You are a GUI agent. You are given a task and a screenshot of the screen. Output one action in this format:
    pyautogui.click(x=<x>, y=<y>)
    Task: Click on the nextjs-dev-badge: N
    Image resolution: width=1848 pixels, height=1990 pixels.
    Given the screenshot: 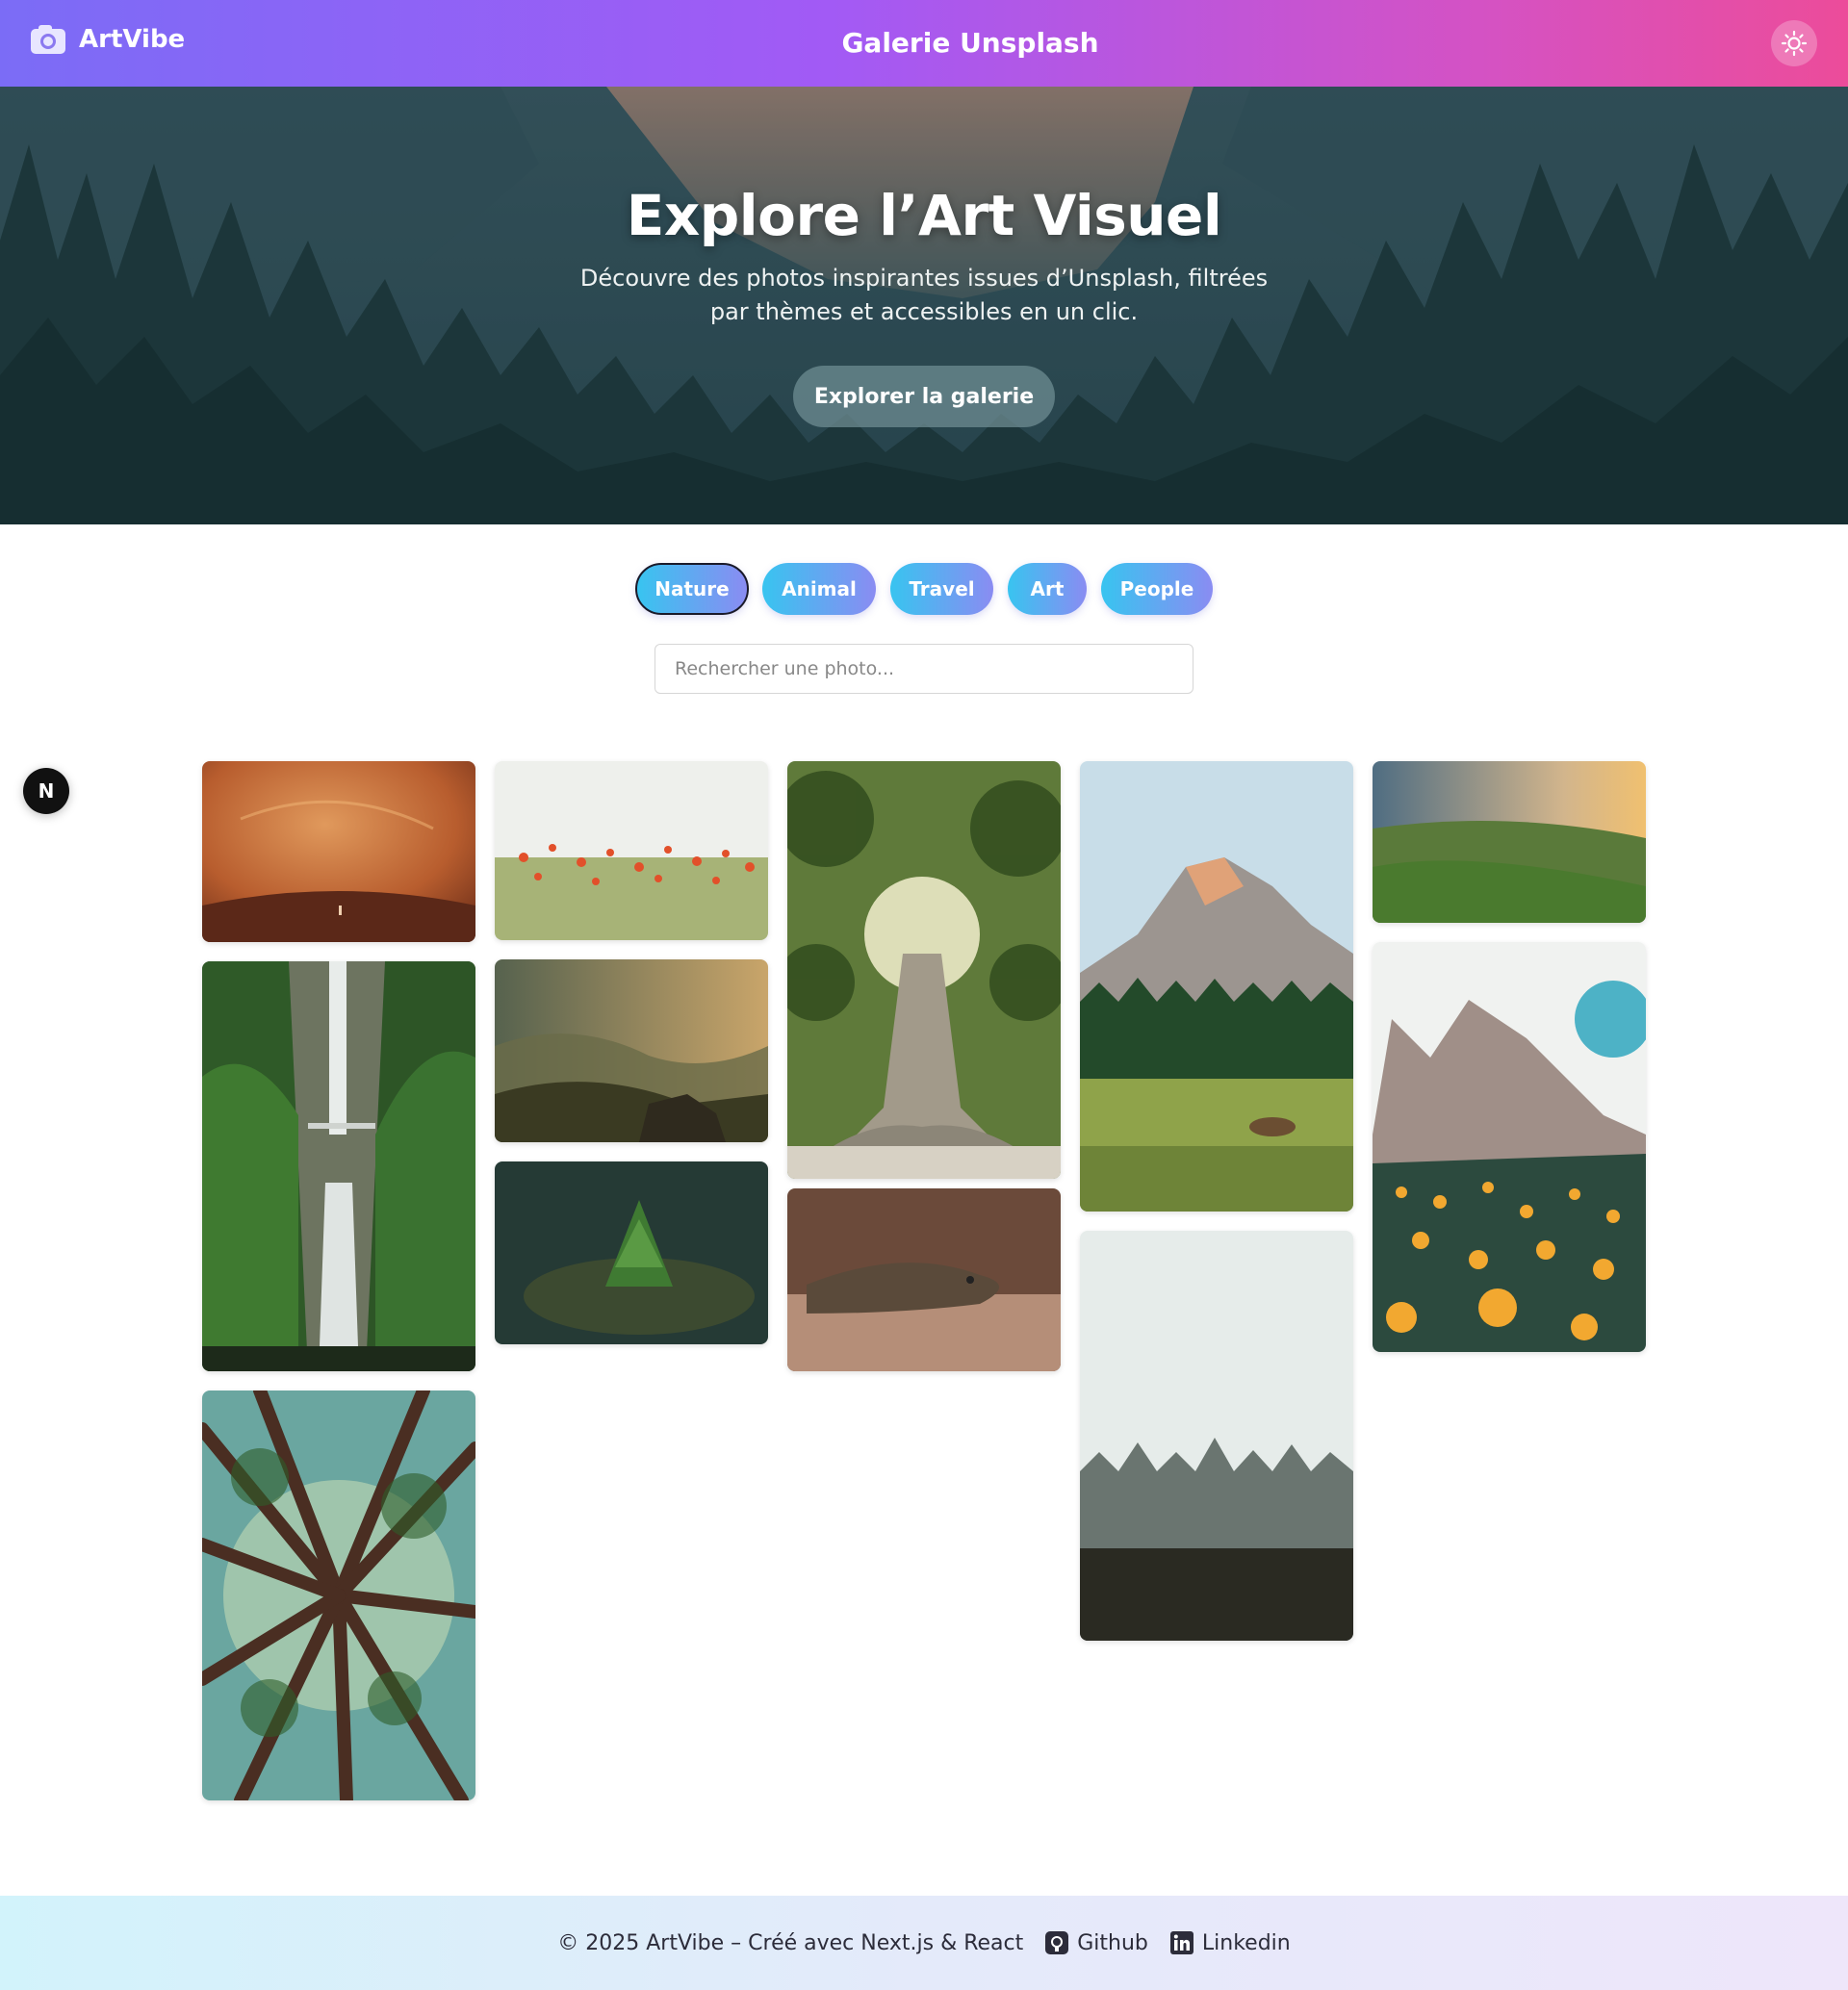 What is the action you would take?
    pyautogui.click(x=46, y=791)
    